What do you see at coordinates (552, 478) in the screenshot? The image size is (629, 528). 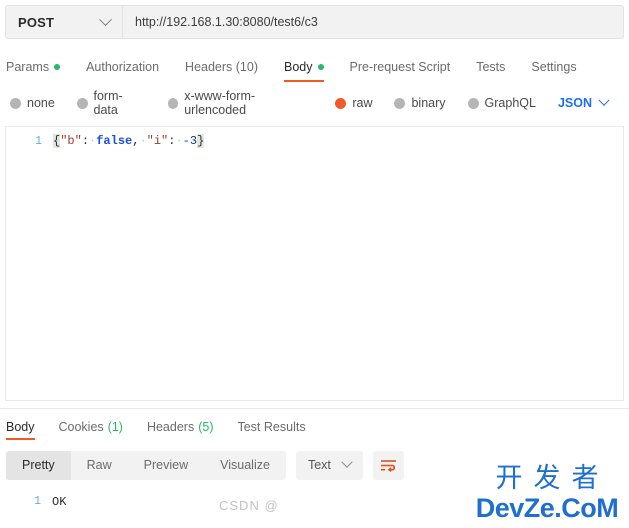 I see `devze-watermark-cn: 开发者` at bounding box center [552, 478].